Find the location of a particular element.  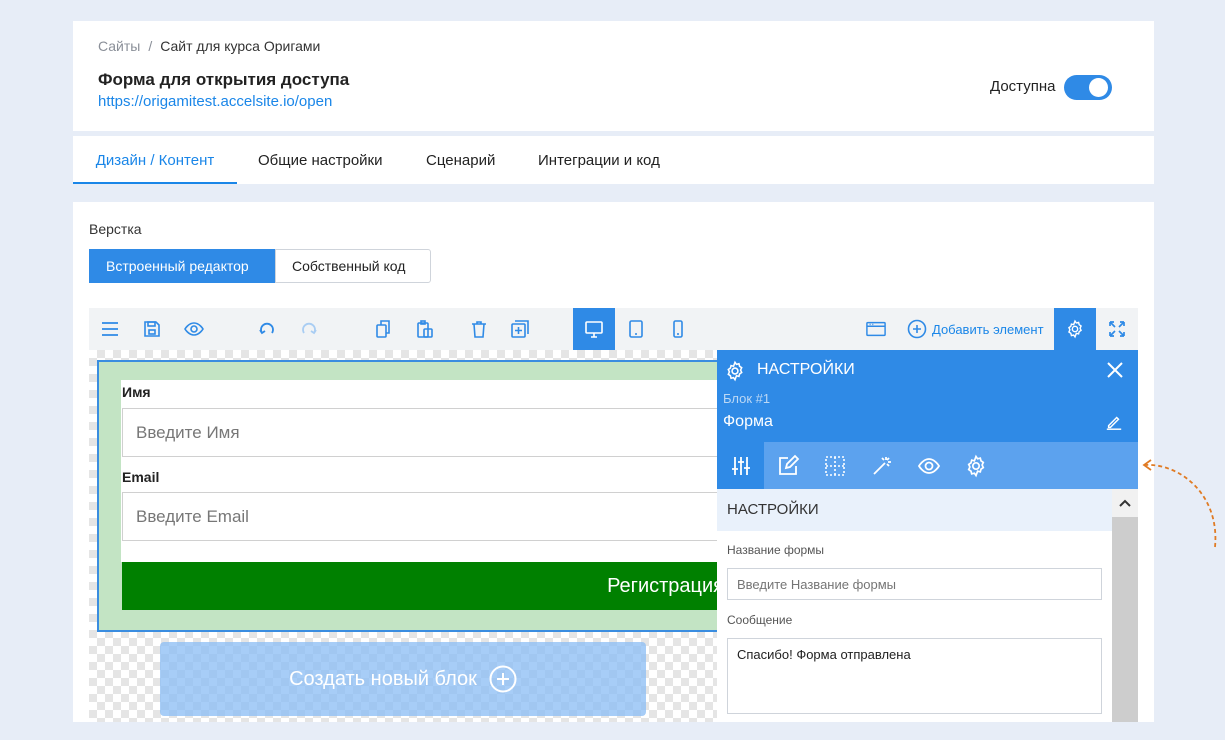

settings-section-title: НАСТРОЙКИ is located at coordinates (914, 510).